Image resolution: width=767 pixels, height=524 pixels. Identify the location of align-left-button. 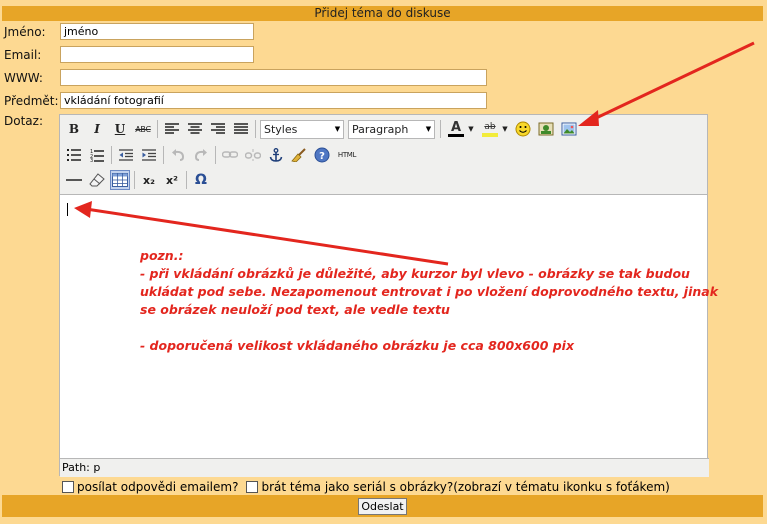
(172, 129).